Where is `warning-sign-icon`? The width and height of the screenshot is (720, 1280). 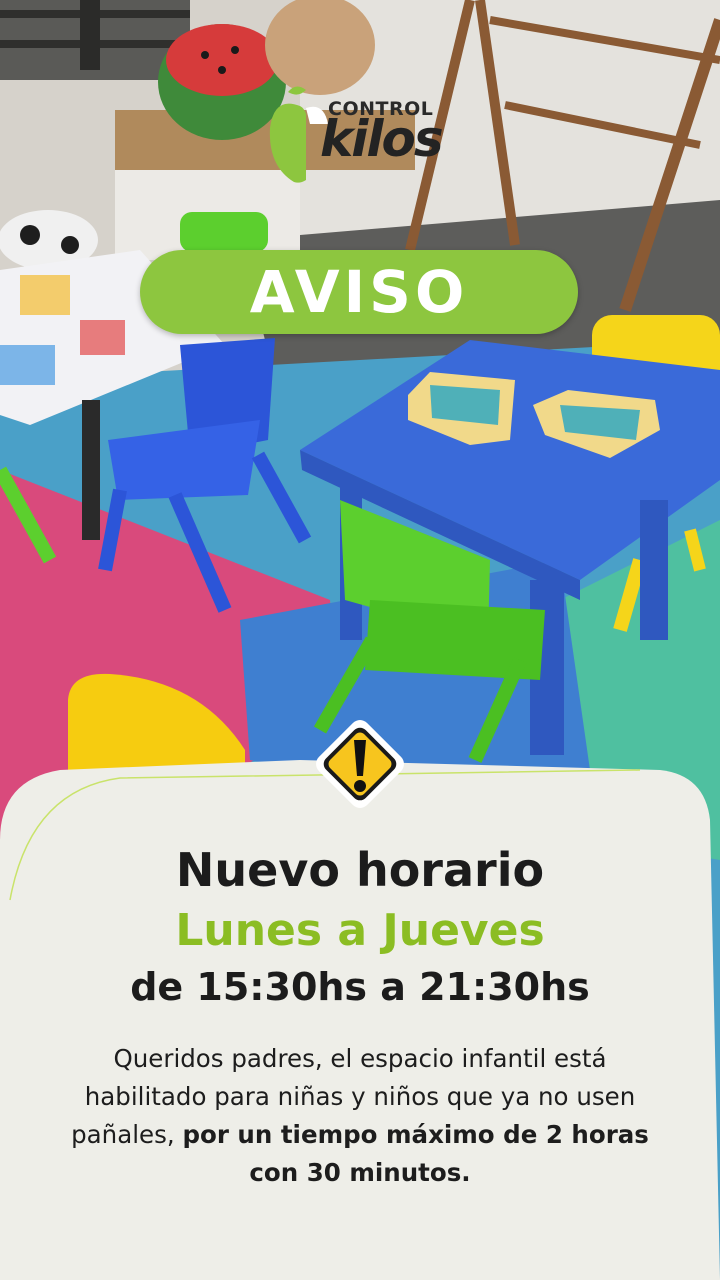 warning-sign-icon is located at coordinates (360, 764).